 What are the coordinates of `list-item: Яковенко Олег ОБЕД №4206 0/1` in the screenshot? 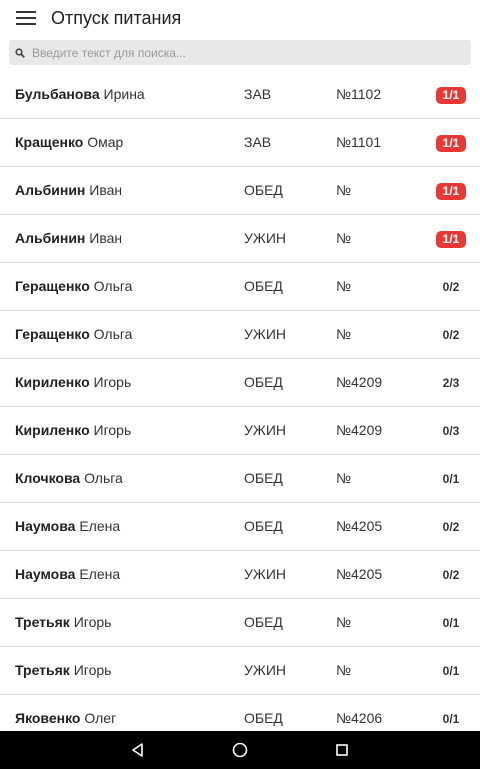 It's located at (240, 713).